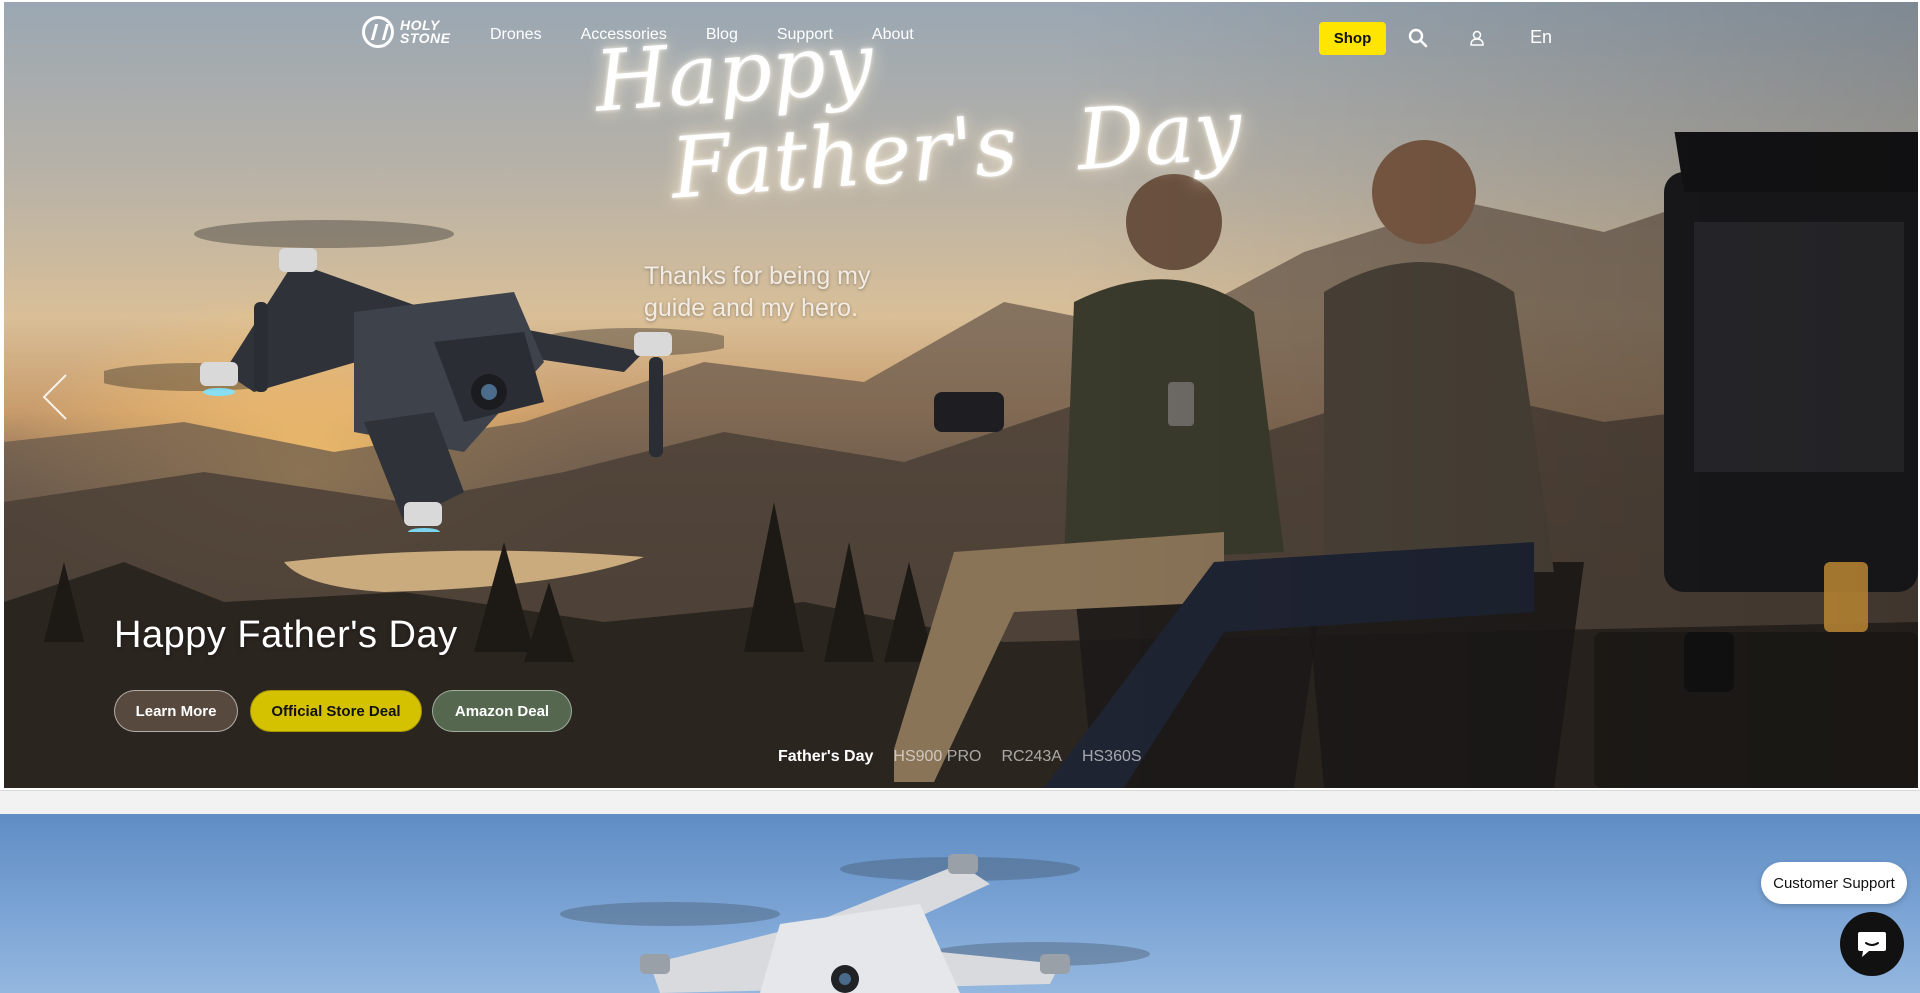  What do you see at coordinates (624, 35) in the screenshot?
I see `nav-accessories: Accessories` at bounding box center [624, 35].